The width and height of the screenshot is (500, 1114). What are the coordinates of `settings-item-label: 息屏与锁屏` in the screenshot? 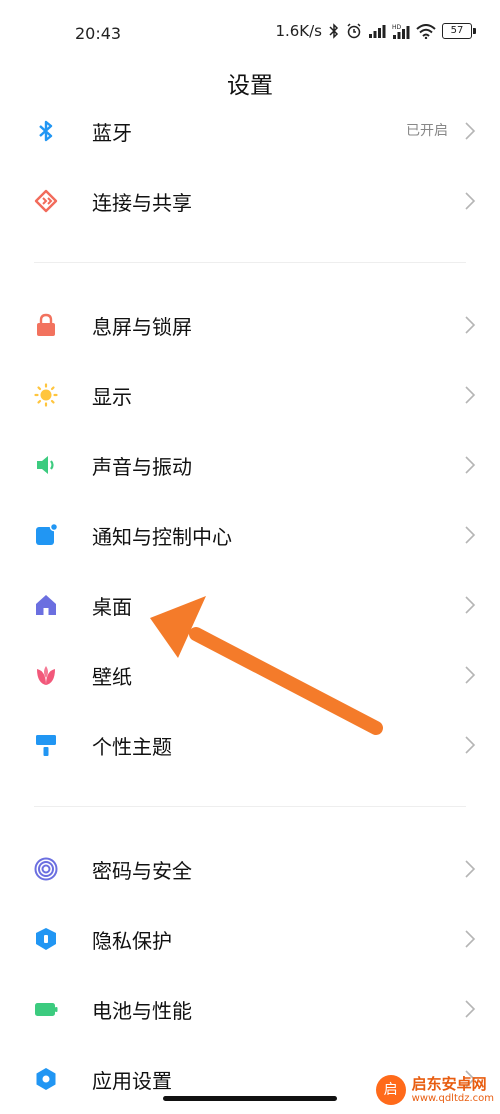 It's located at (142, 327).